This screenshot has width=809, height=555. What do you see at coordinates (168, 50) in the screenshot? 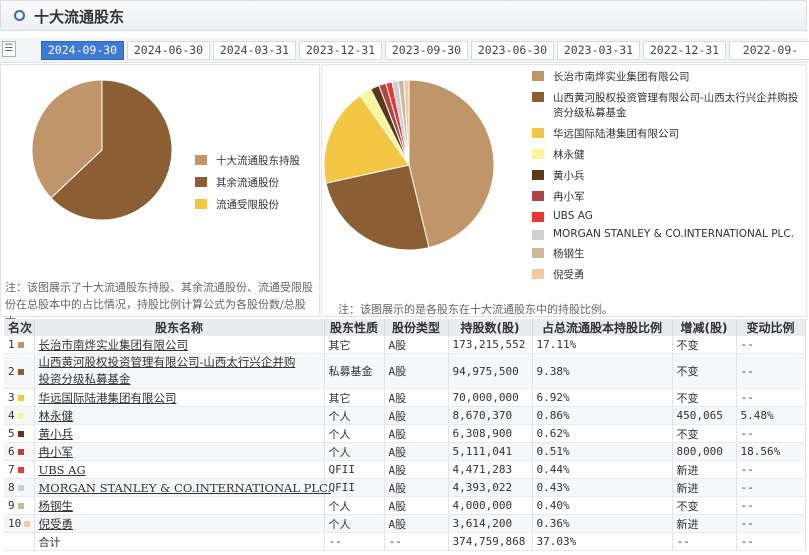
I see `tab-period-2: 2024-06-30` at bounding box center [168, 50].